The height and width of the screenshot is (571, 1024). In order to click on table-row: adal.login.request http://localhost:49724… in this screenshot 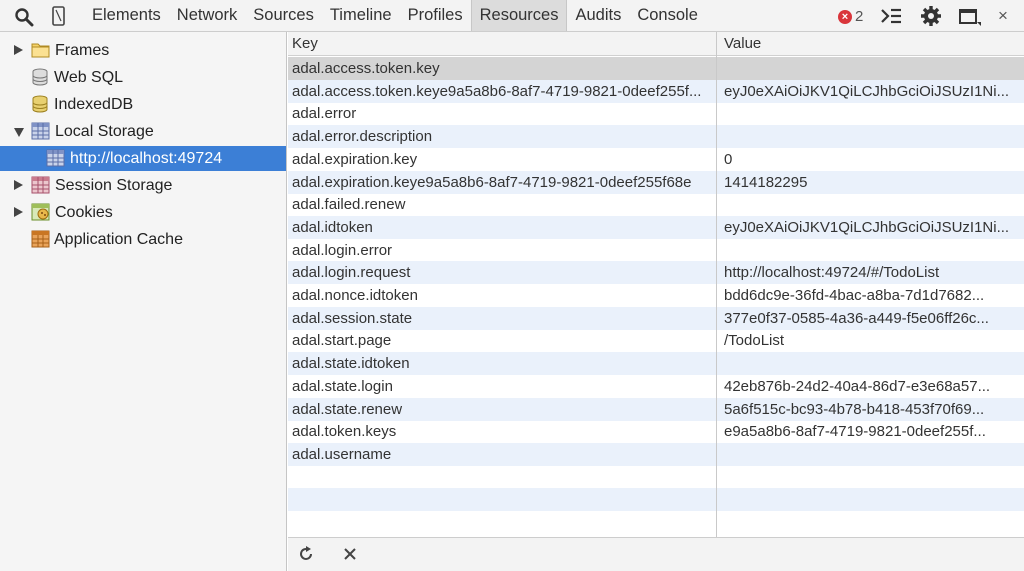, I will do `click(656, 273)`.